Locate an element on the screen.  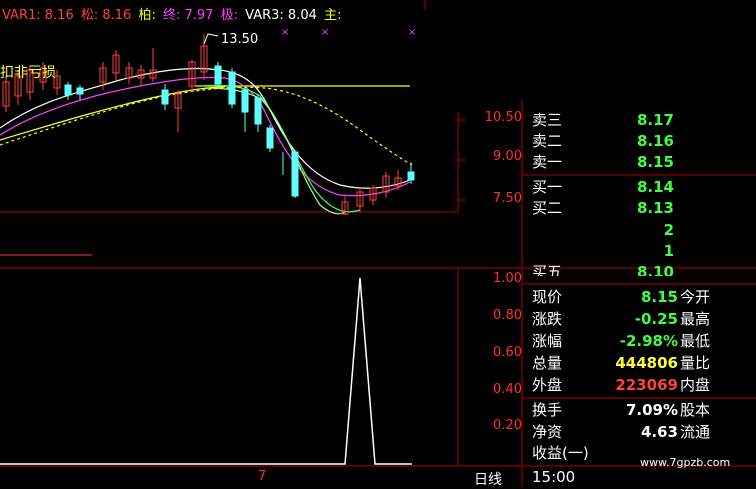
annotation-label: 扣非亏损 is located at coordinates (28, 73).